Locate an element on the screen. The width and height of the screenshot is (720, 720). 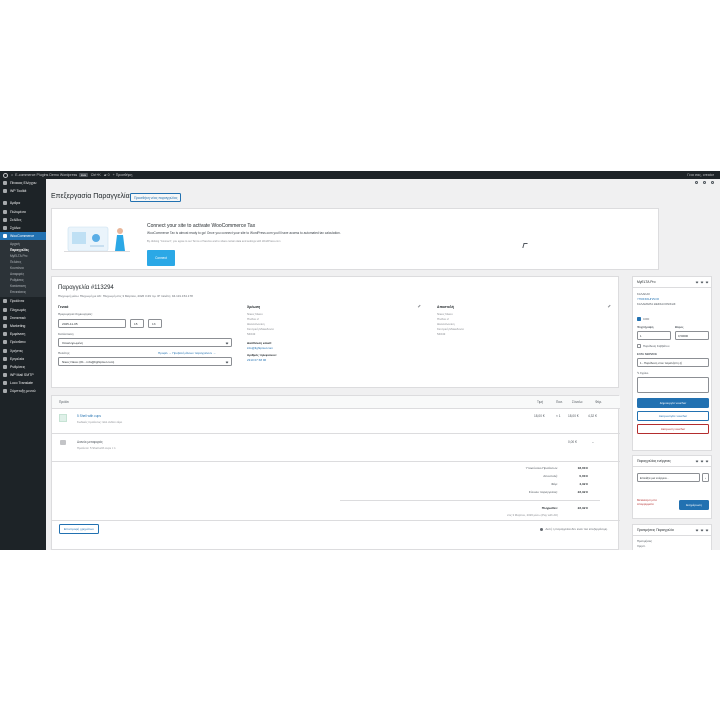
sidebar-item-toolkit: WP Toolkit is located at coordinates (23, 191).